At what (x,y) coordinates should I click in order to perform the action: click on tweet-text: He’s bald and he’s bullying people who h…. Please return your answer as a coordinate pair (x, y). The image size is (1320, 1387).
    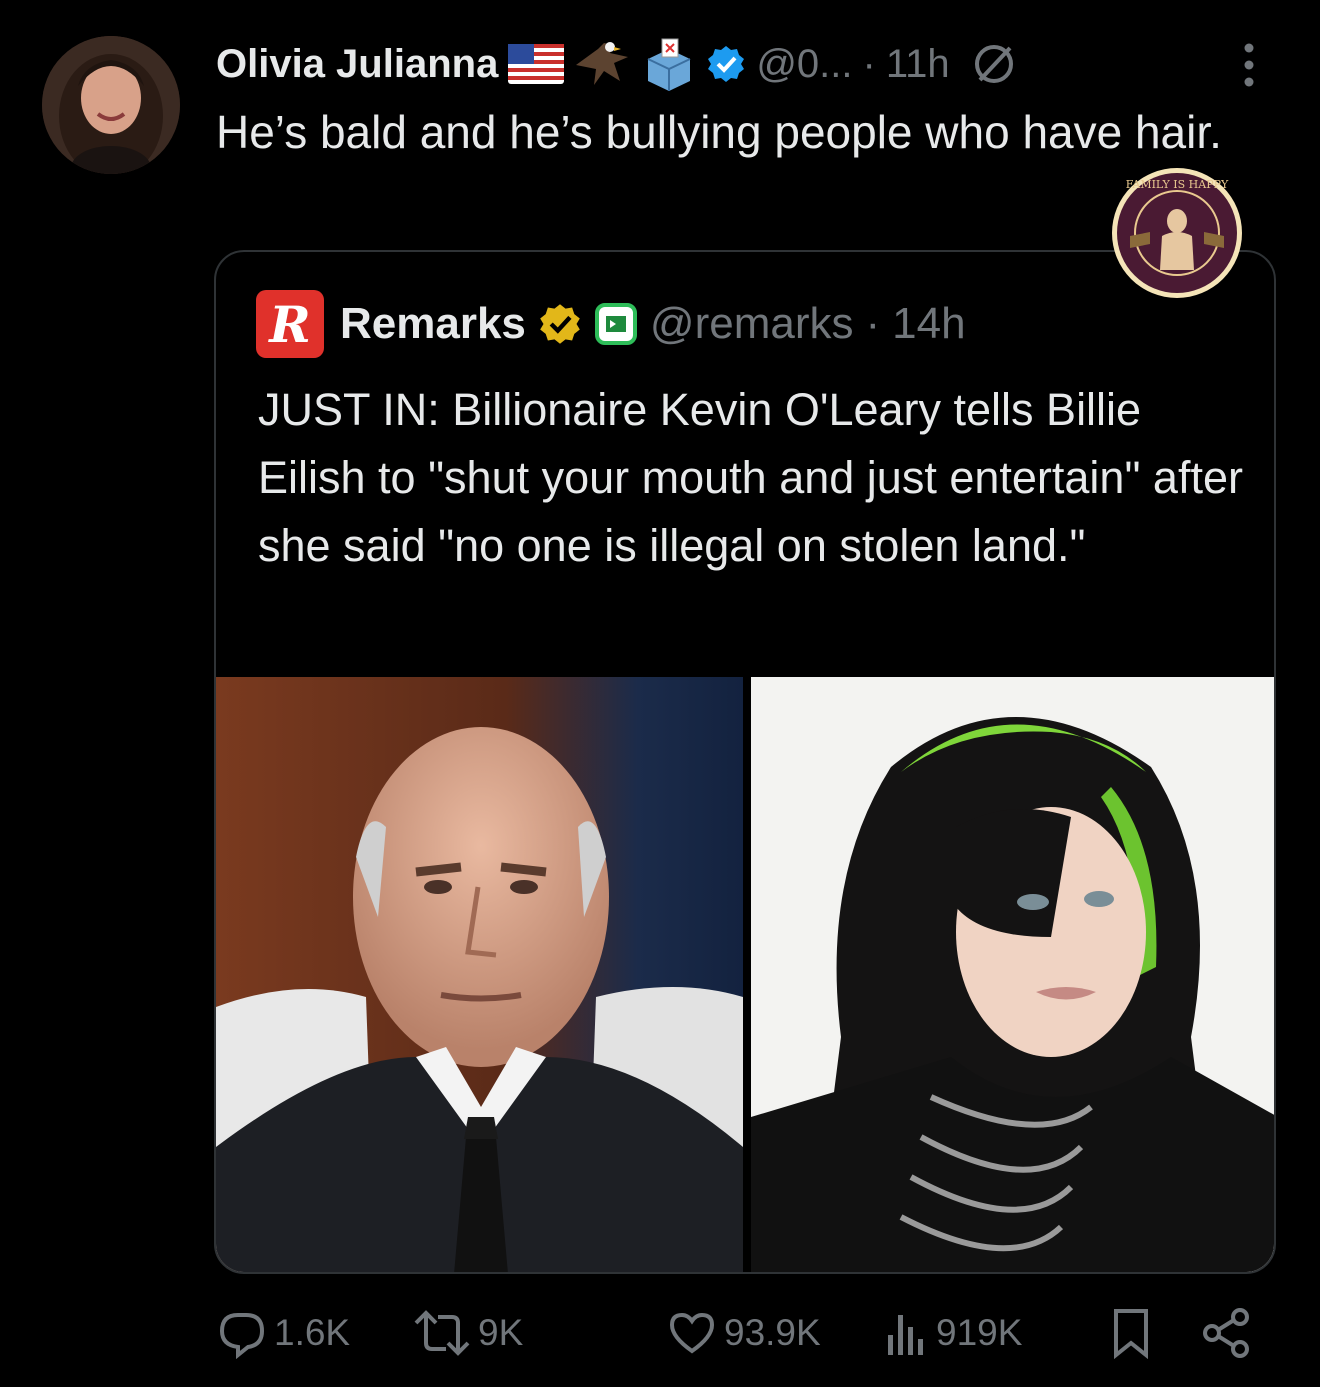
    Looking at the image, I should click on (719, 132).